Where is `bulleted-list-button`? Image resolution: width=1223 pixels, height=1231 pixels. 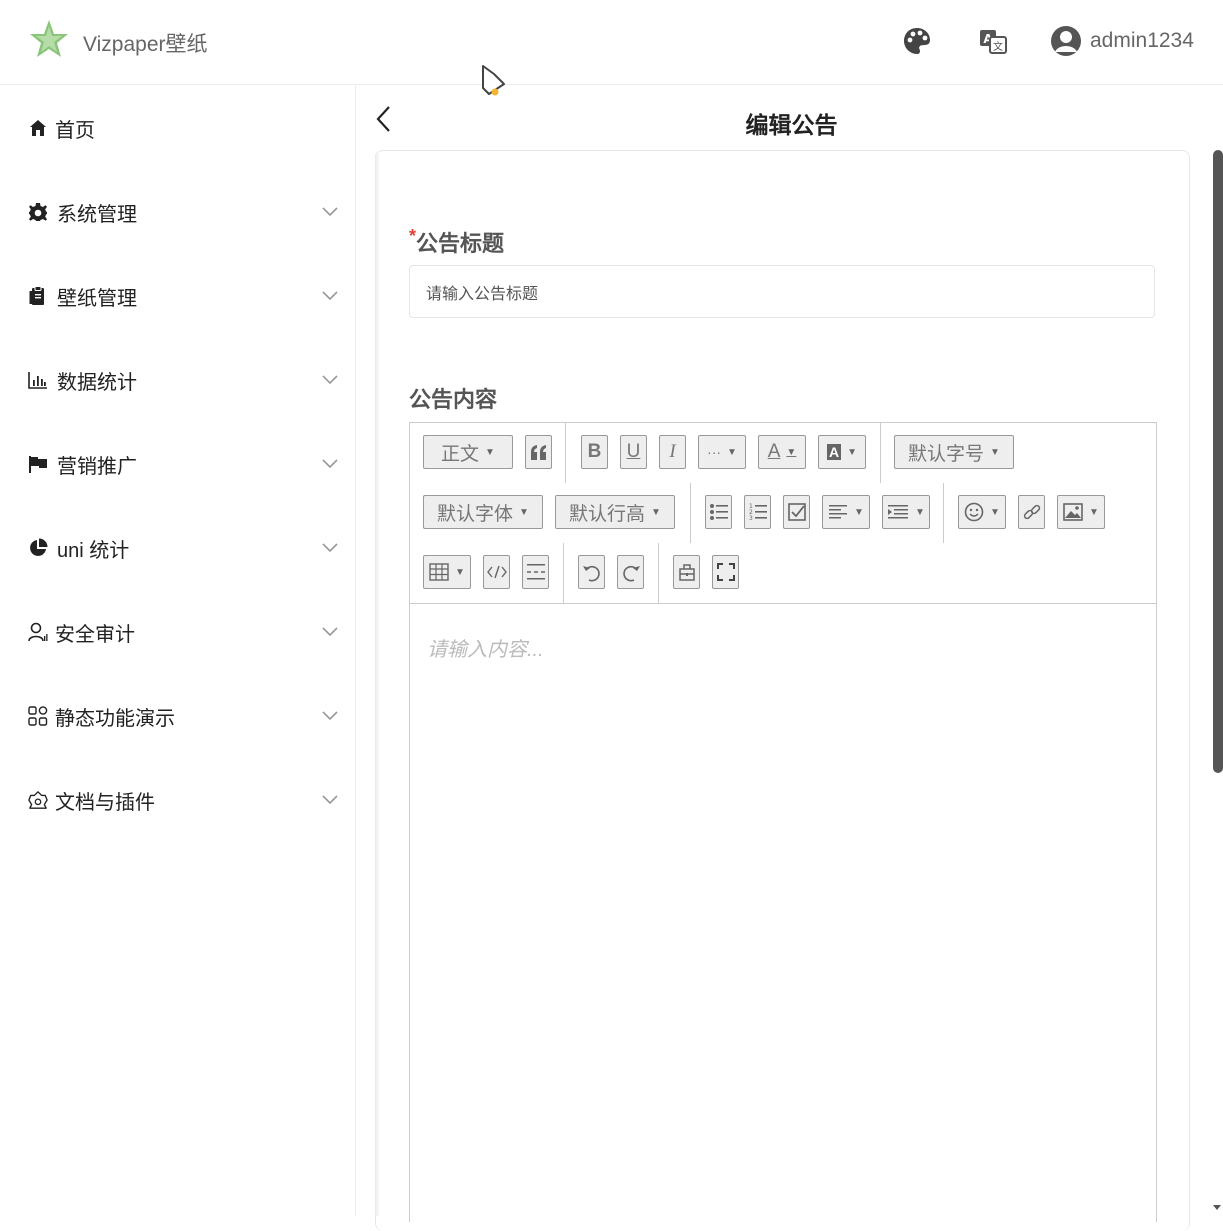 bulleted-list-button is located at coordinates (718, 512).